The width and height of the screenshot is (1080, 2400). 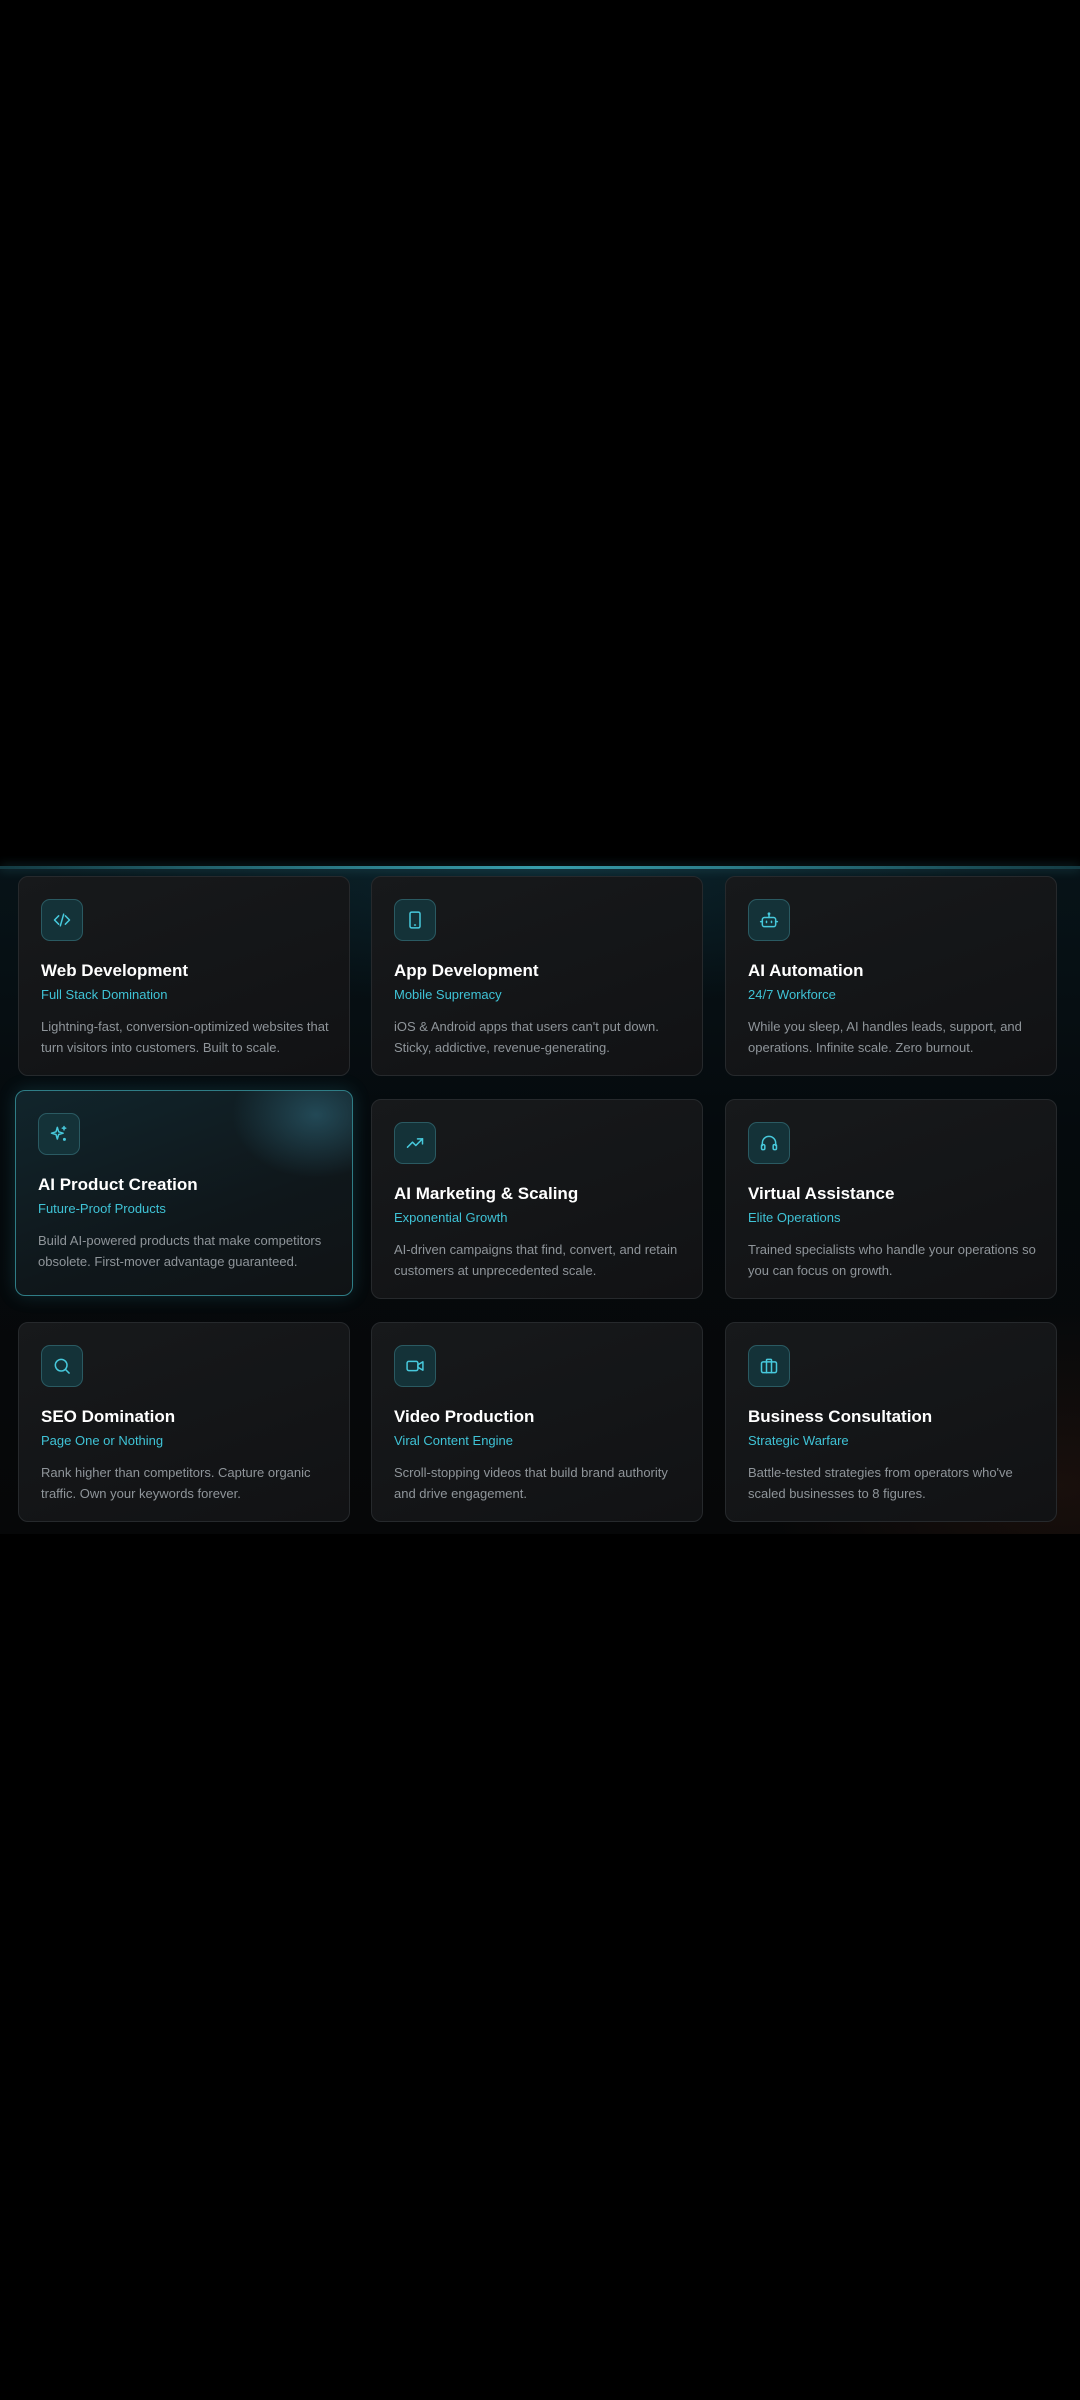 I want to click on service-subtitle: 24/7 Workforce, so click(x=792, y=994).